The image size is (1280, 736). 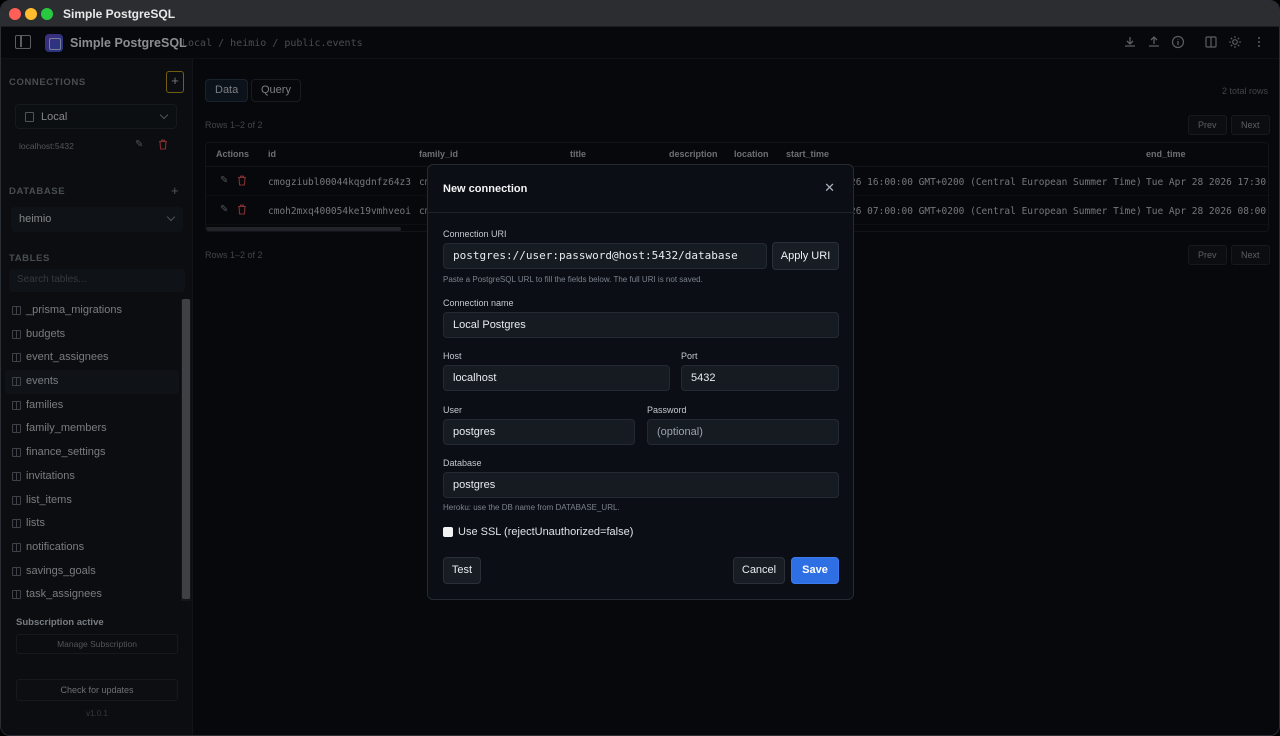 I want to click on divider, so click(x=640, y=212).